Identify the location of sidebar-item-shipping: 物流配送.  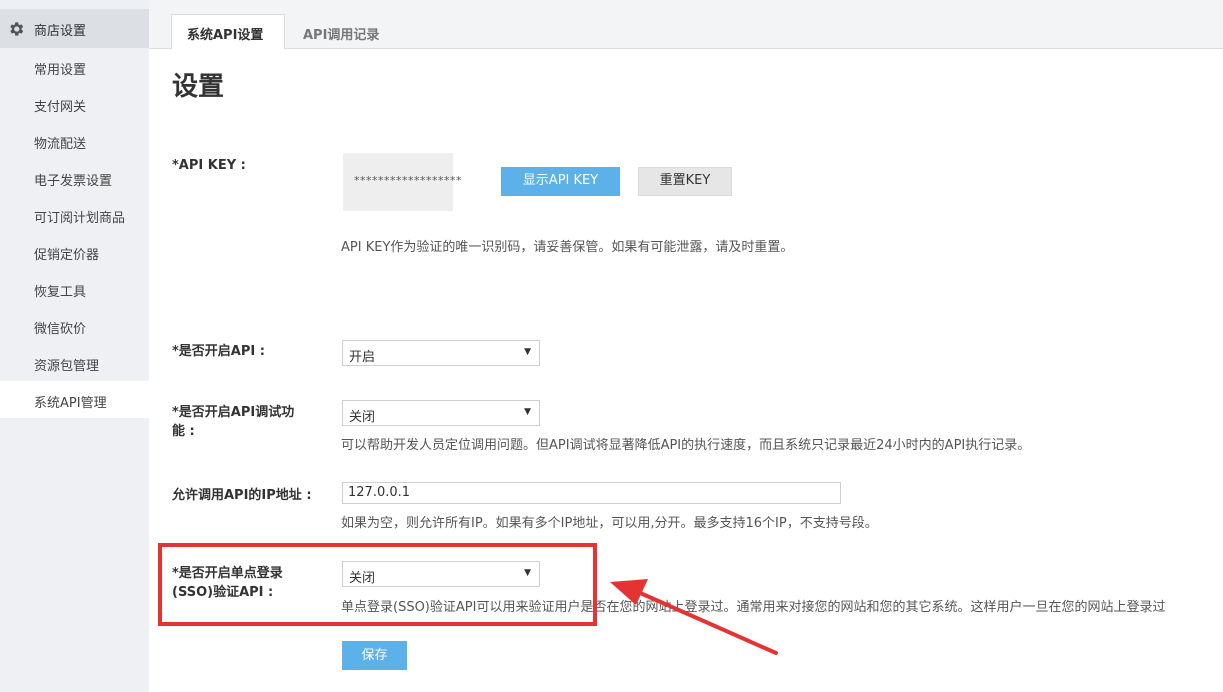
(74, 140).